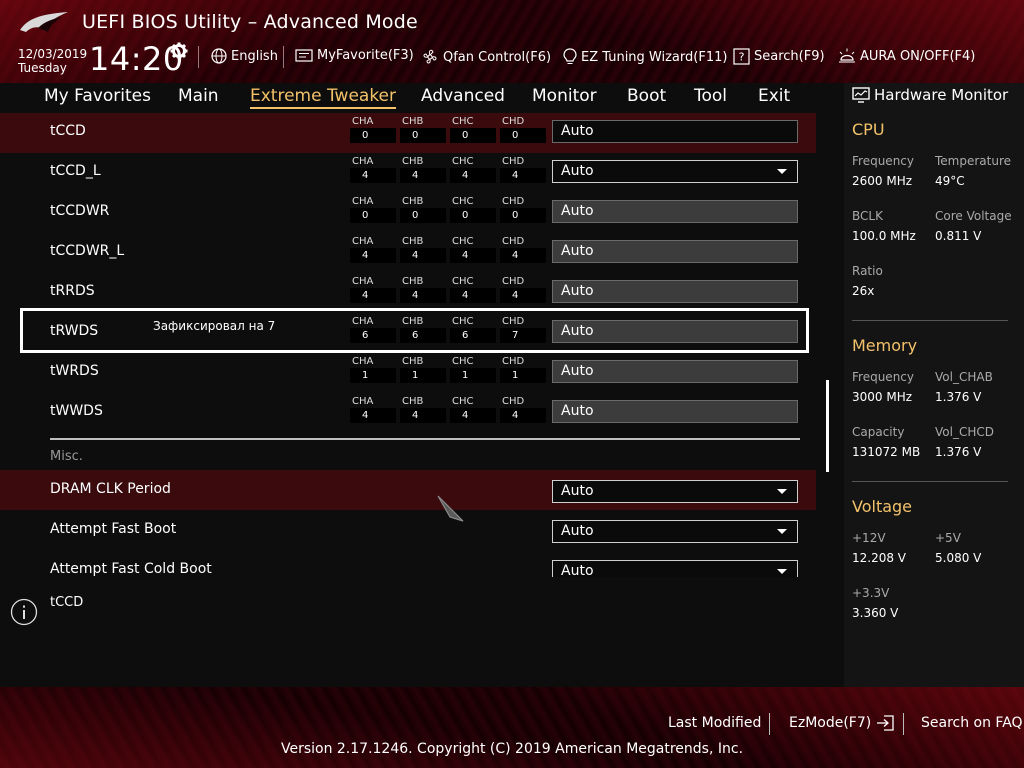  I want to click on scrollbar-thumb, so click(827, 426).